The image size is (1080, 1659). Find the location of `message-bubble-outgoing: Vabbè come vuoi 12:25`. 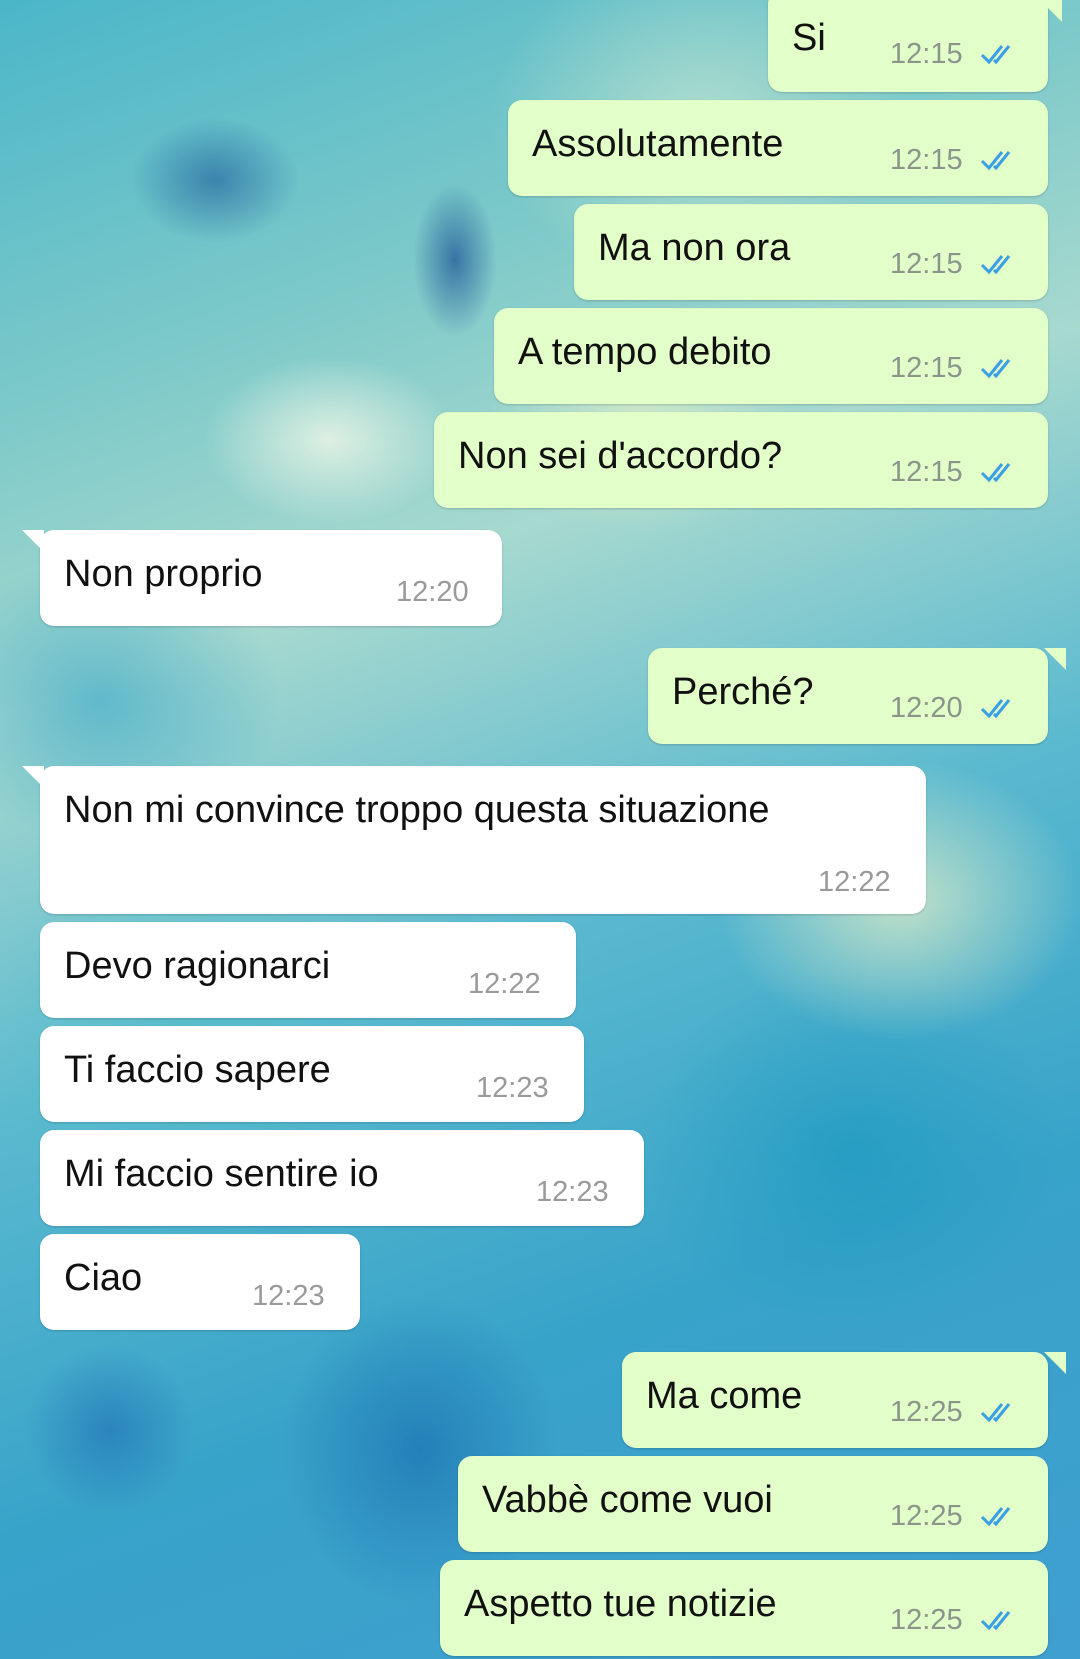

message-bubble-outgoing: Vabbè come vuoi 12:25 is located at coordinates (753, 1504).